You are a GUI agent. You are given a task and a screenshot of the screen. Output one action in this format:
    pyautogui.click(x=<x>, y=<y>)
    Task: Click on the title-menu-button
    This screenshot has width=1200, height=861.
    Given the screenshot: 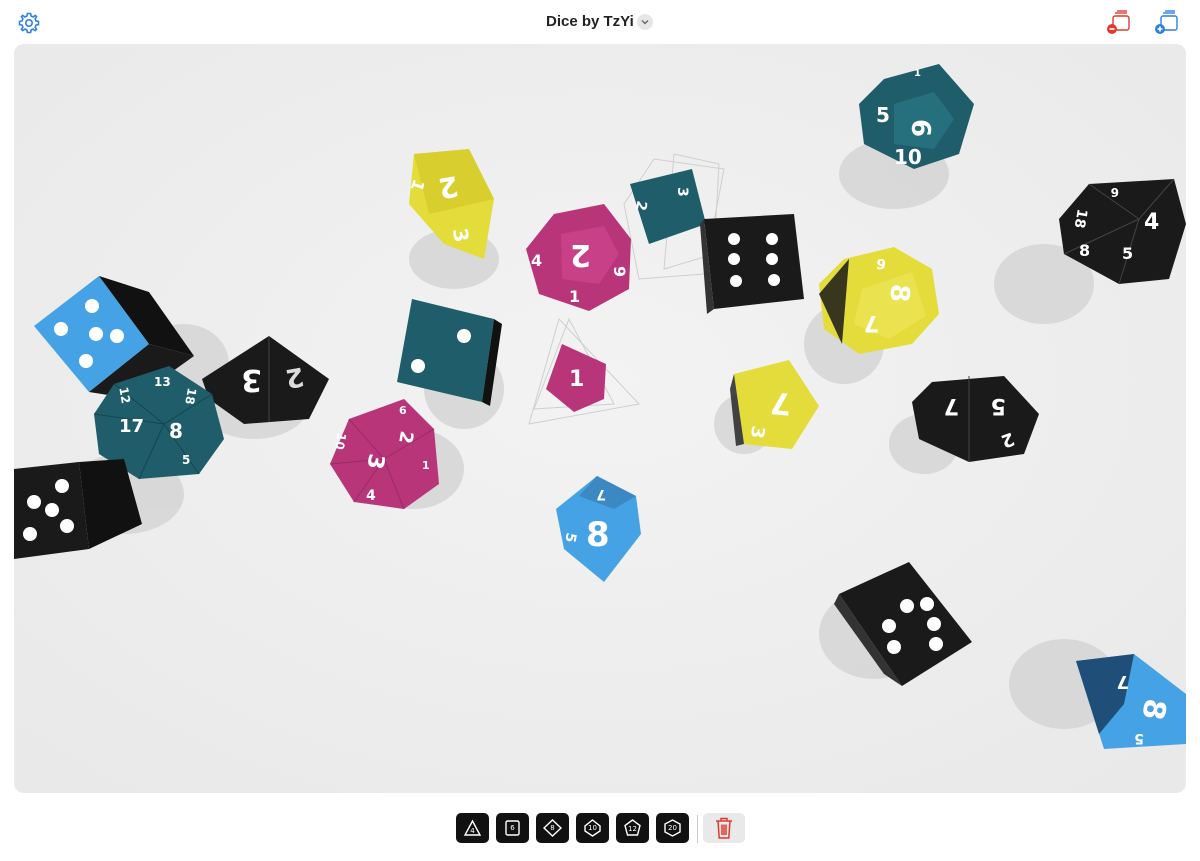 What is the action you would take?
    pyautogui.click(x=645, y=22)
    